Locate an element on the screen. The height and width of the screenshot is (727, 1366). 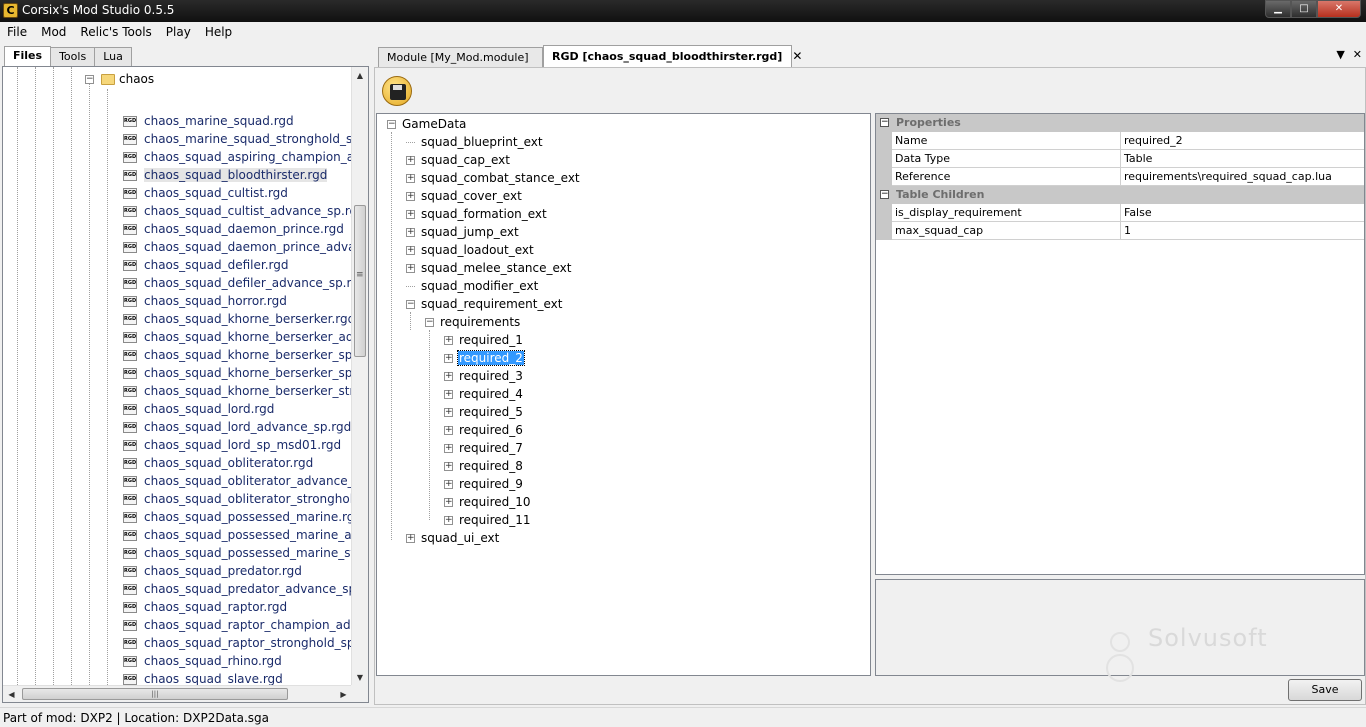
property-value: required_2 is located at coordinates (1242, 141).